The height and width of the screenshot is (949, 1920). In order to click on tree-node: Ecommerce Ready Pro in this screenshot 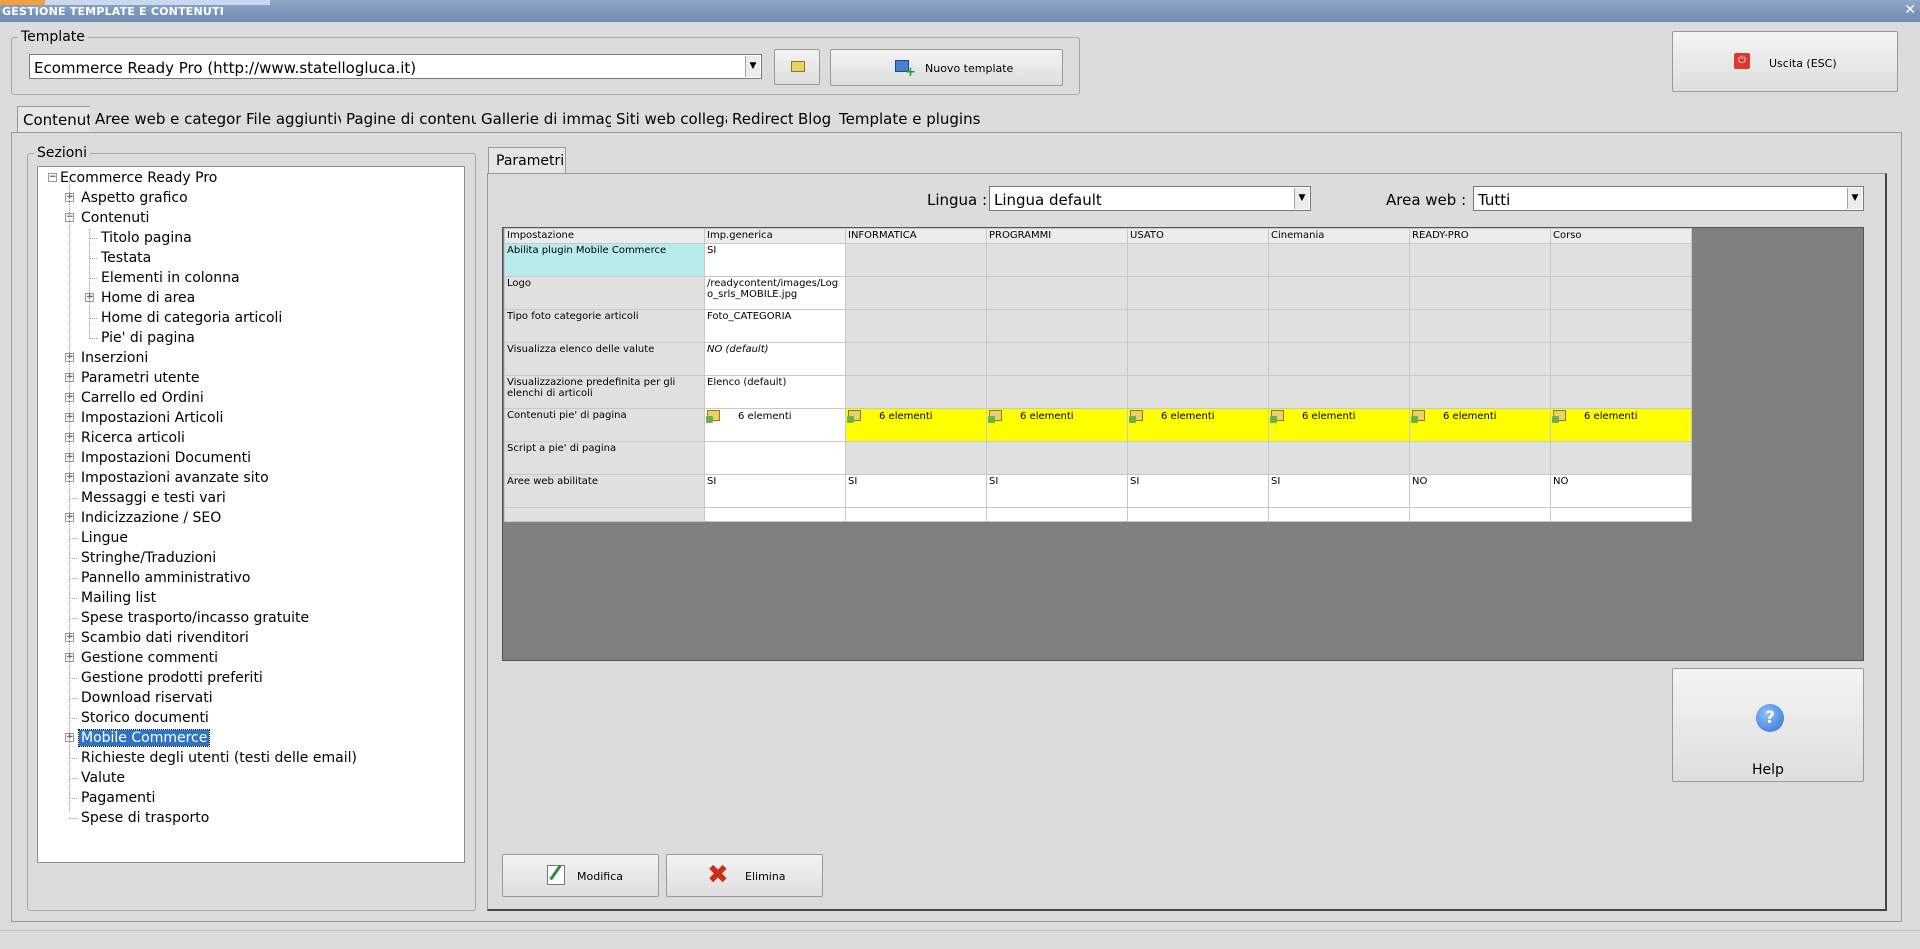, I will do `click(138, 178)`.